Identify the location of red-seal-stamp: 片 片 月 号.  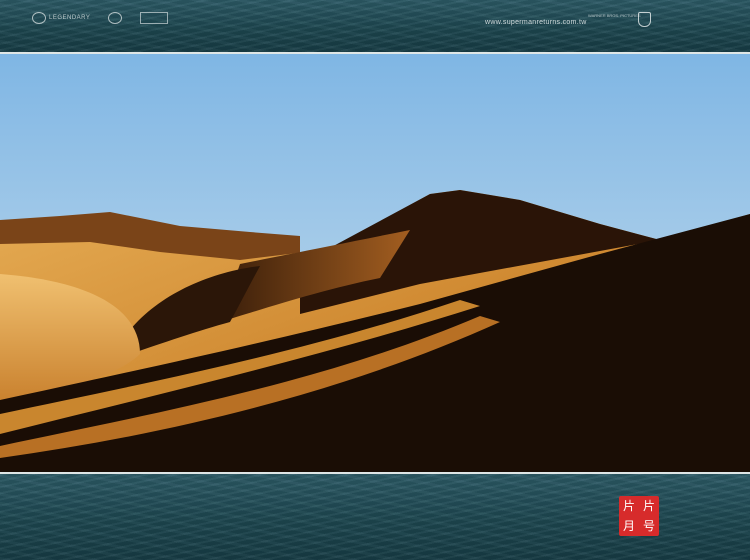
(639, 516).